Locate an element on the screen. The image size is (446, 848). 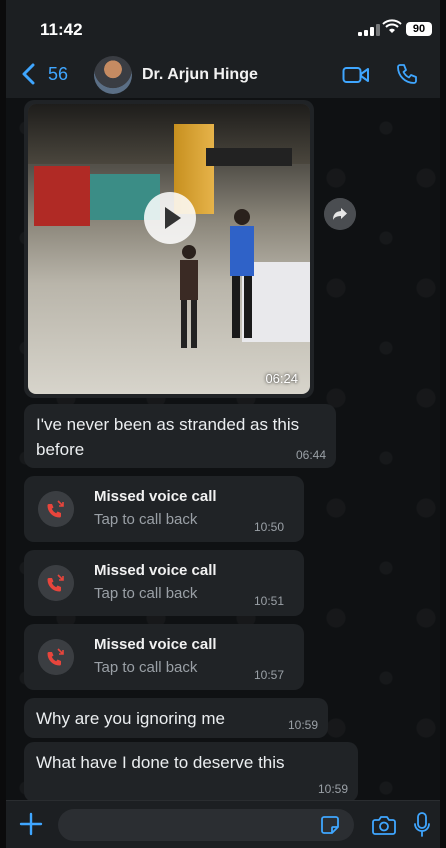
message-input is located at coordinates (206, 825).